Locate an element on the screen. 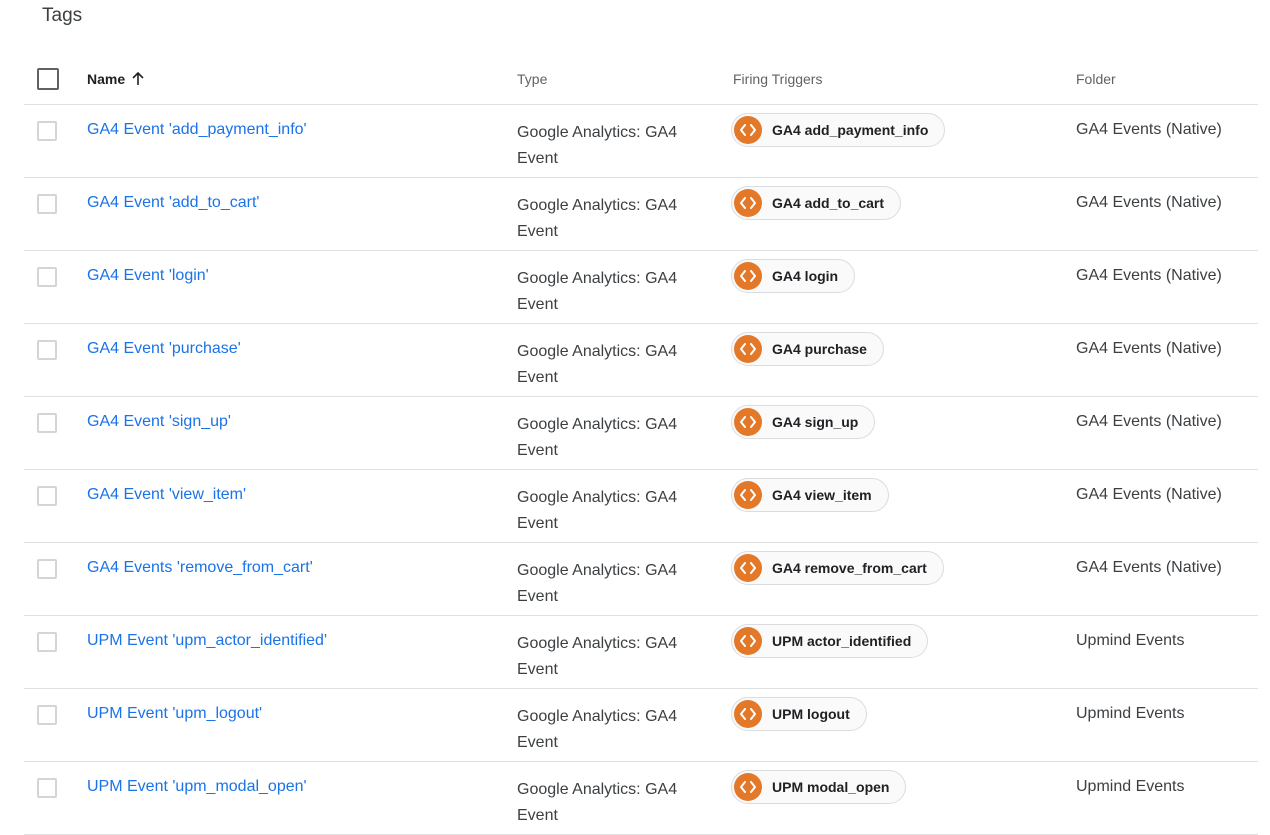 The height and width of the screenshot is (835, 1270). firing-trigger-chip: GA4 add_payment_info is located at coordinates (838, 130).